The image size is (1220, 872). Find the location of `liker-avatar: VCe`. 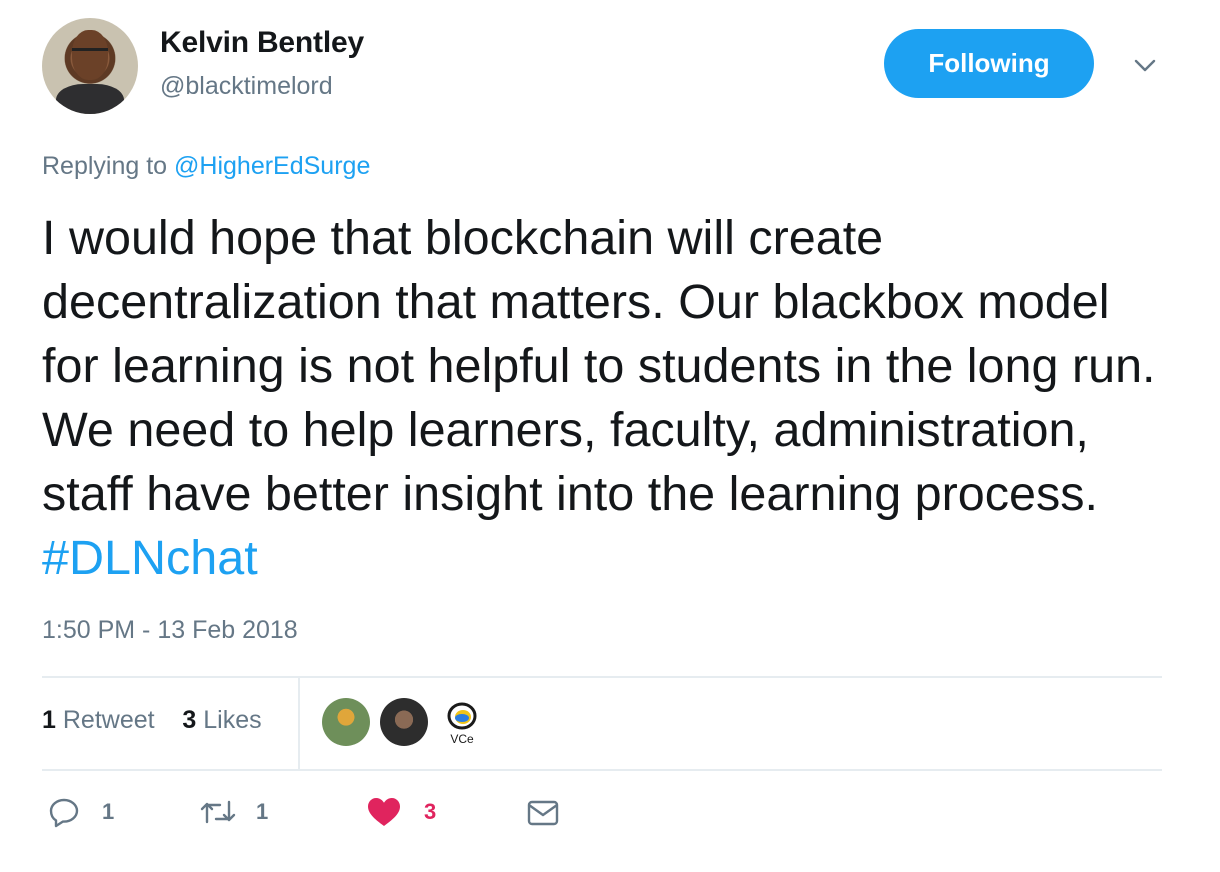

liker-avatar: VCe is located at coordinates (462, 722).